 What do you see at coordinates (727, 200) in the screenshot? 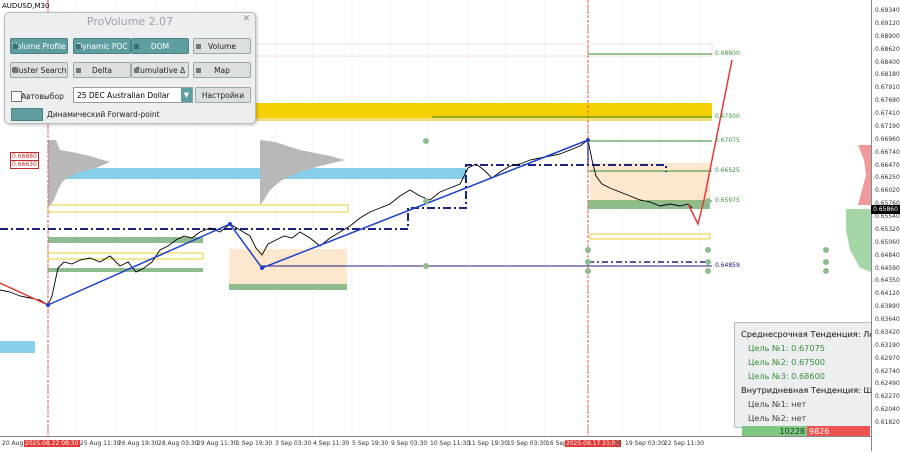
I see `level-label-5: 0.65975` at bounding box center [727, 200].